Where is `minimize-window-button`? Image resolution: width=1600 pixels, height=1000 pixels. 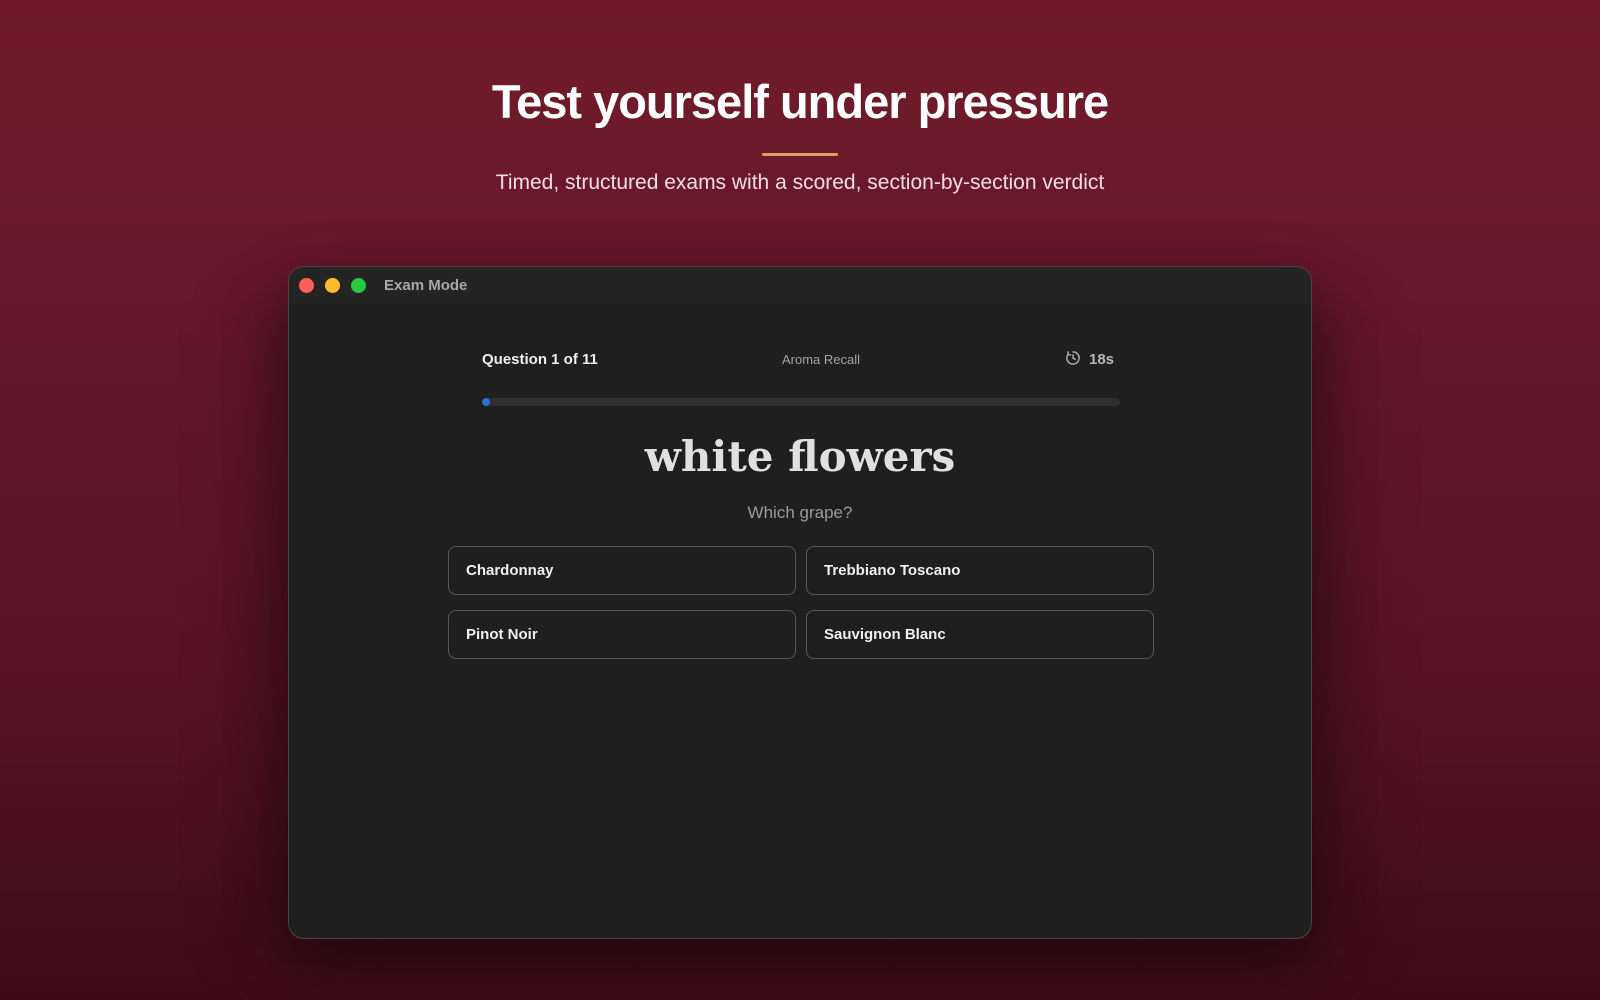
minimize-window-button is located at coordinates (332, 285).